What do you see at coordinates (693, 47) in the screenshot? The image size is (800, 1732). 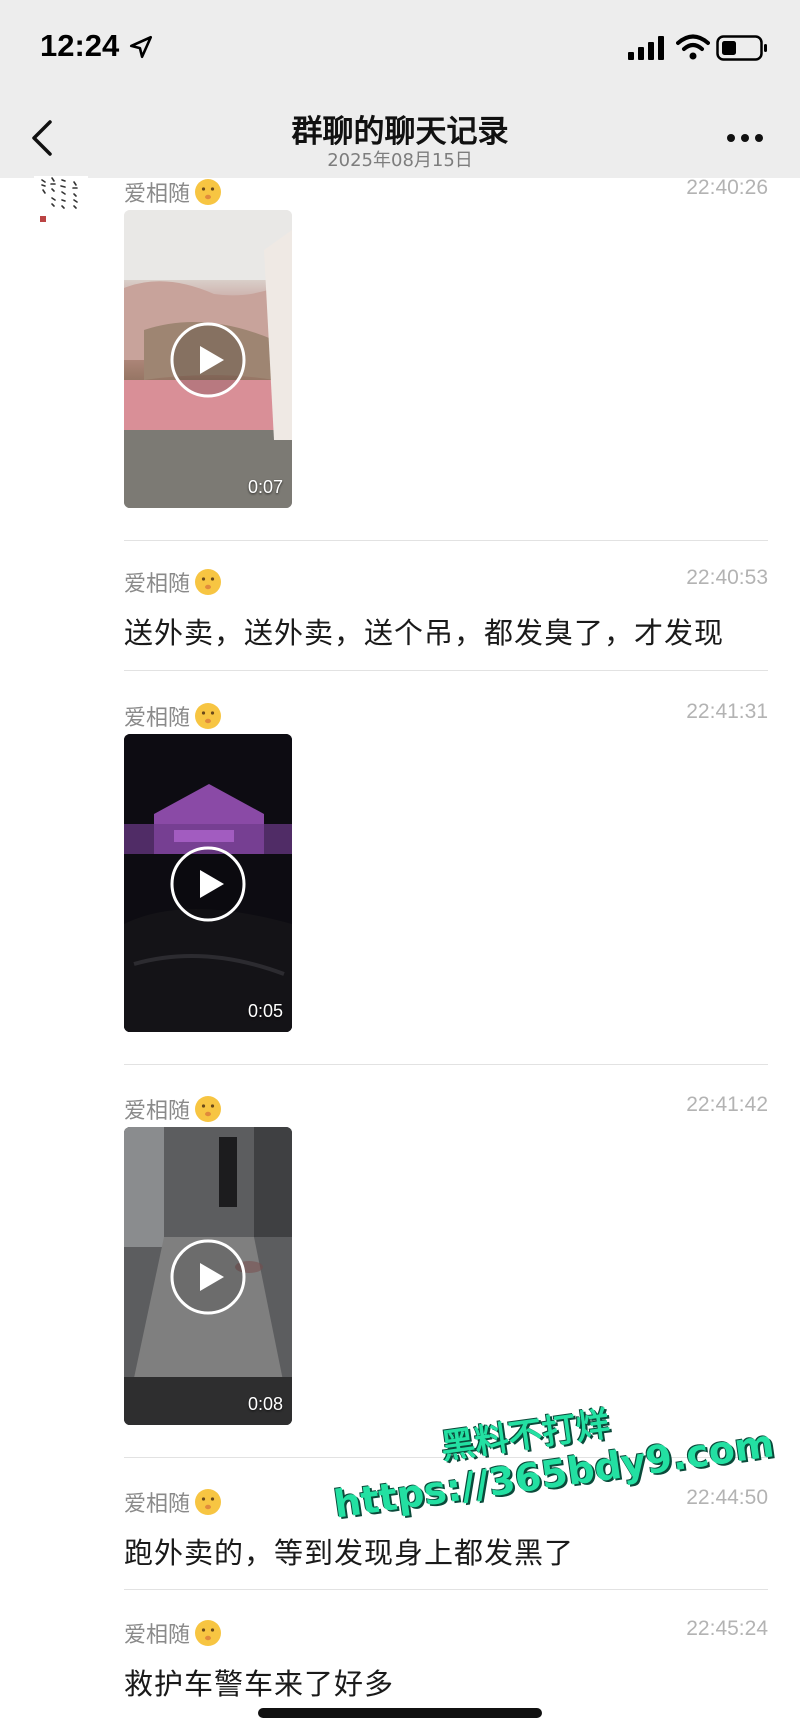 I see `wifi-icon` at bounding box center [693, 47].